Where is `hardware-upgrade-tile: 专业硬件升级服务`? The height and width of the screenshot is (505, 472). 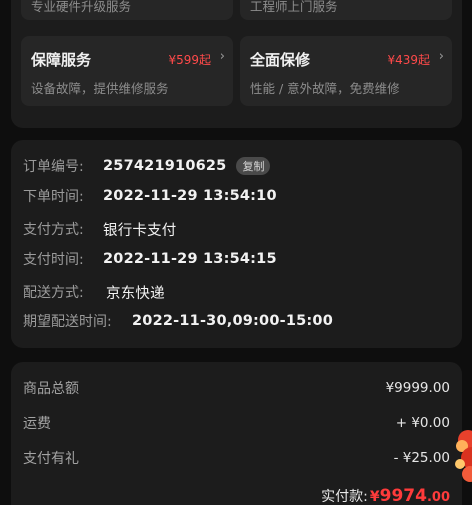 hardware-upgrade-tile: 专业硬件升级服务 is located at coordinates (127, 10).